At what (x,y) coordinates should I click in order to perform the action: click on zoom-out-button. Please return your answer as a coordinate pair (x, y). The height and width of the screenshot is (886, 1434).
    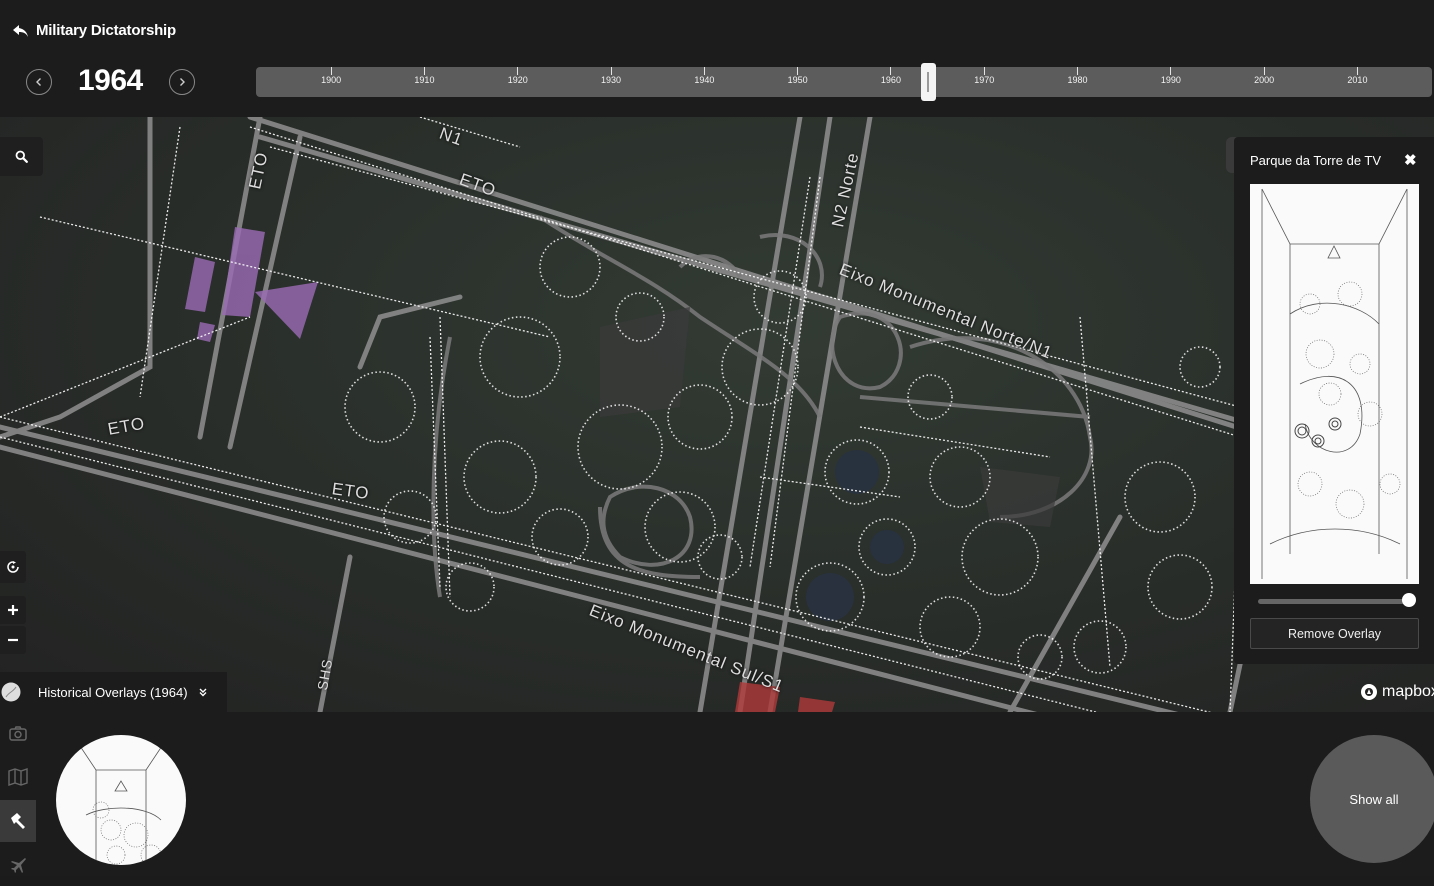
    Looking at the image, I should click on (13, 640).